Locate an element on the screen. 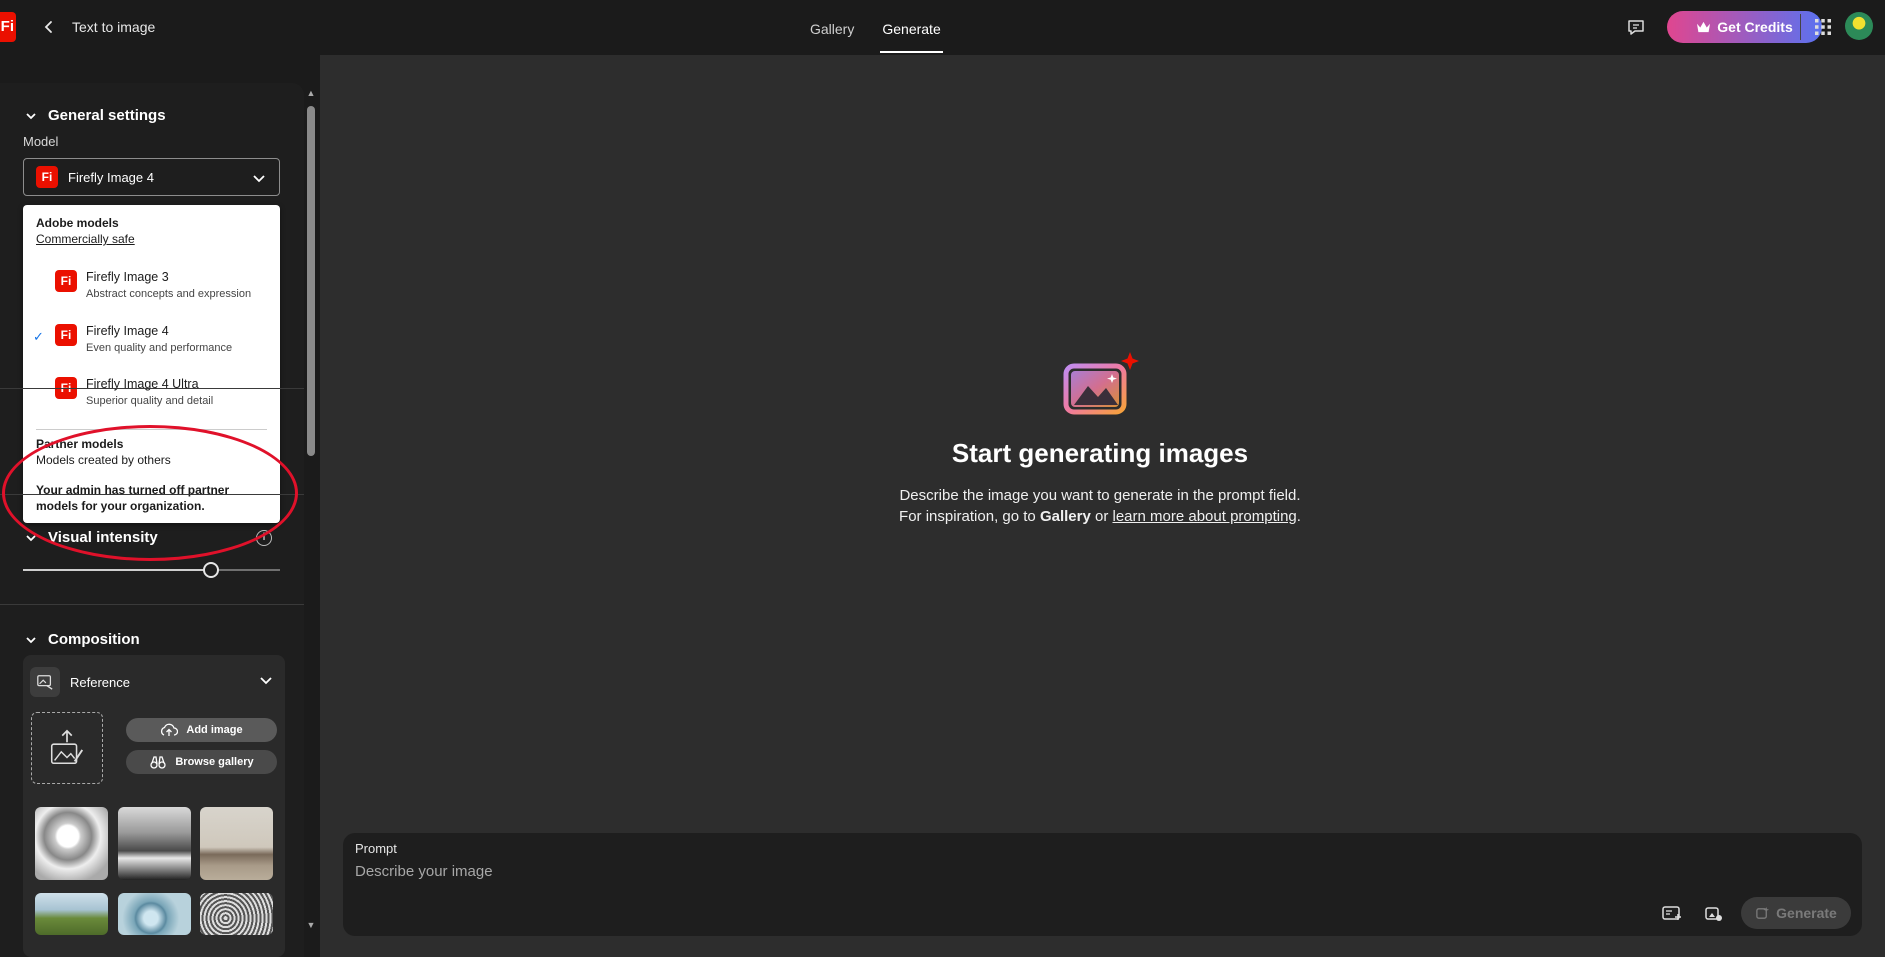 This screenshot has height=957, width=1885. visual-intensity-header: Visual intensity is located at coordinates (91, 537).